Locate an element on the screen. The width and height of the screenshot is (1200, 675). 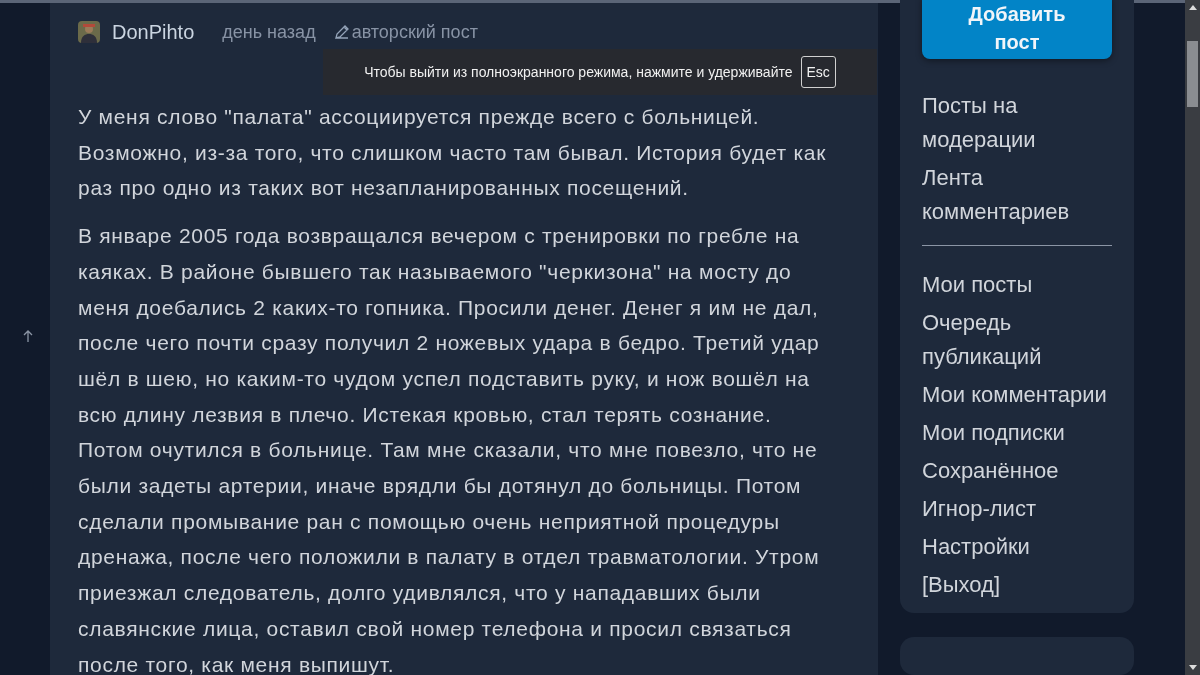
scroll-up-arrow-icon is located at coordinates (28, 336).